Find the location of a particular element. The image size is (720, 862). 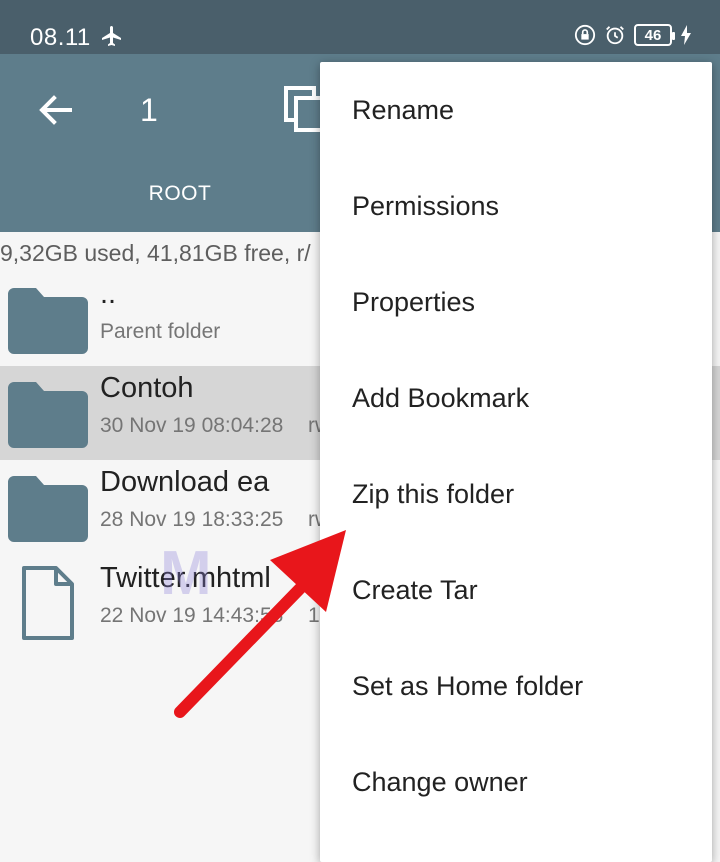

file-date: 28 Nov 19 18:33:25 is located at coordinates (192, 519).